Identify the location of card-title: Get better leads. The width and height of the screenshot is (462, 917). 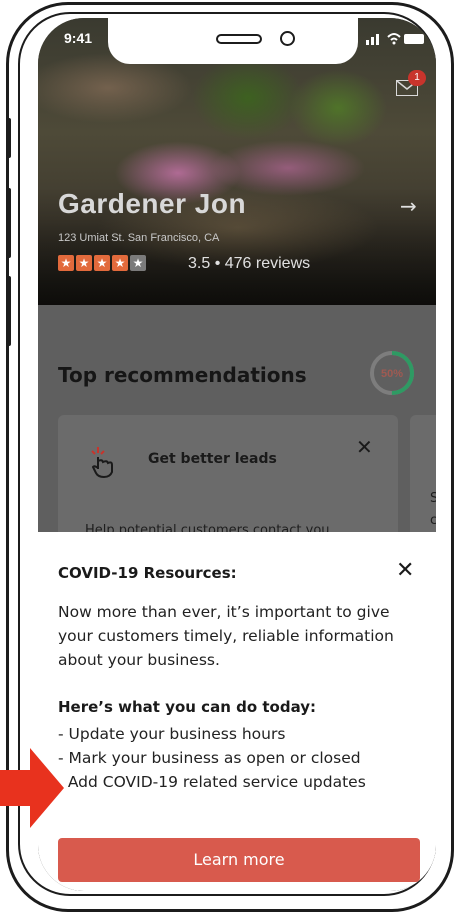
(212, 459).